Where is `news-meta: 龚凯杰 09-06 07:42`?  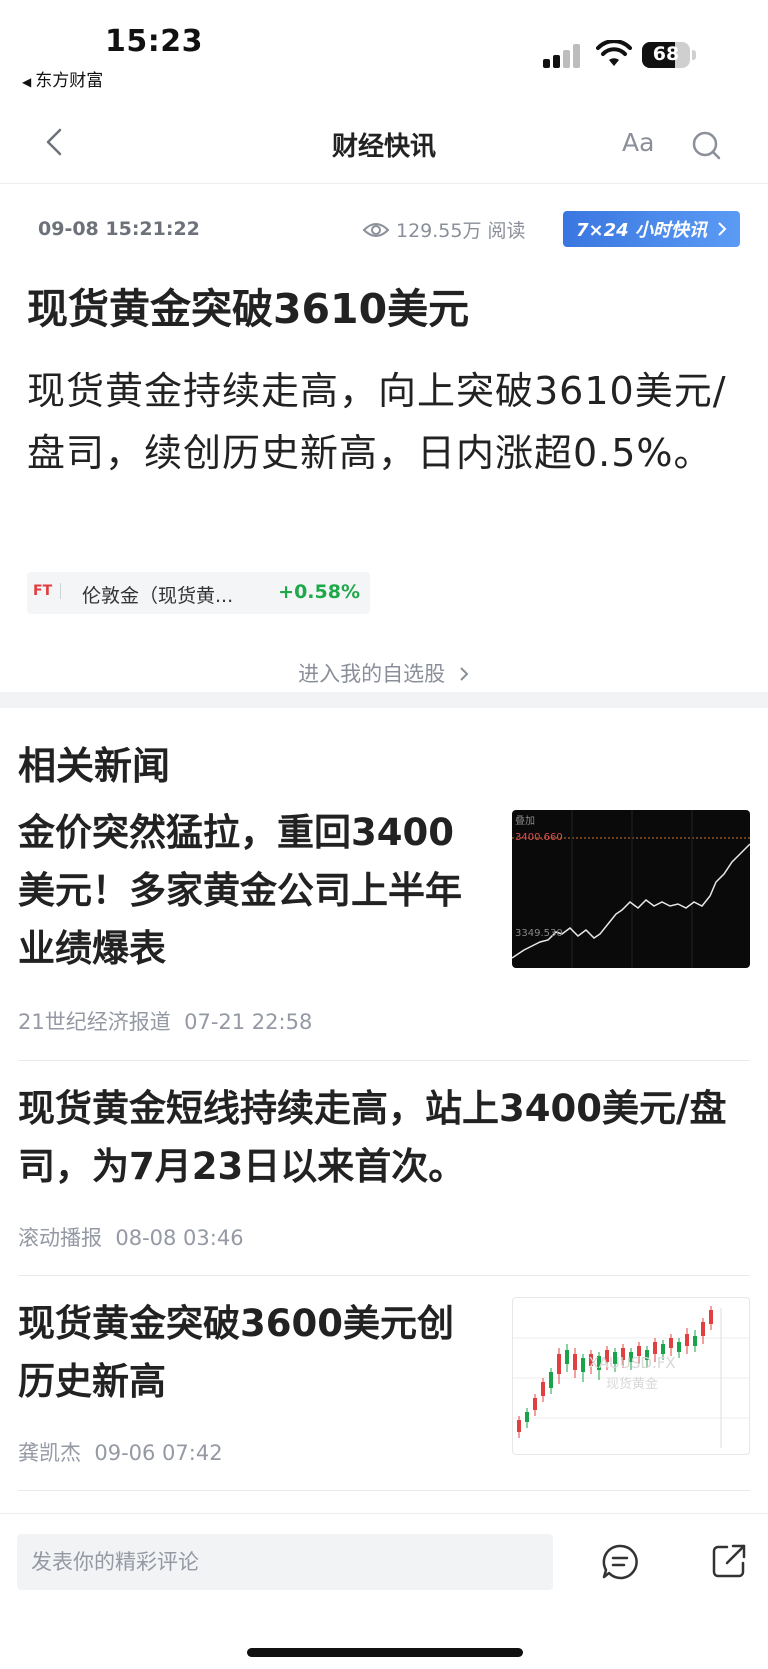 news-meta: 龚凯杰 09-06 07:42 is located at coordinates (120, 1452).